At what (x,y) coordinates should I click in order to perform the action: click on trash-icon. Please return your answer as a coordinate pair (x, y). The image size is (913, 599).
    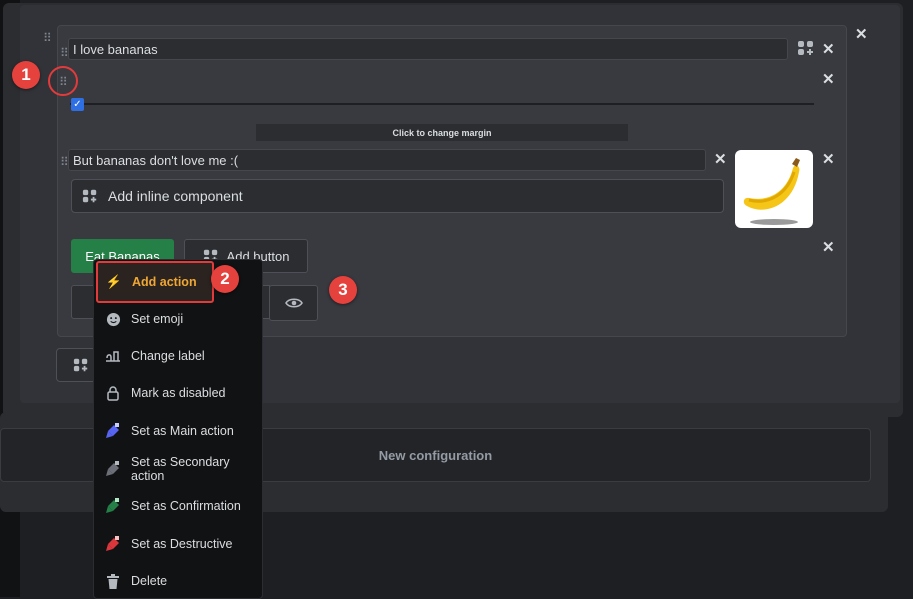
    Looking at the image, I should click on (113, 581).